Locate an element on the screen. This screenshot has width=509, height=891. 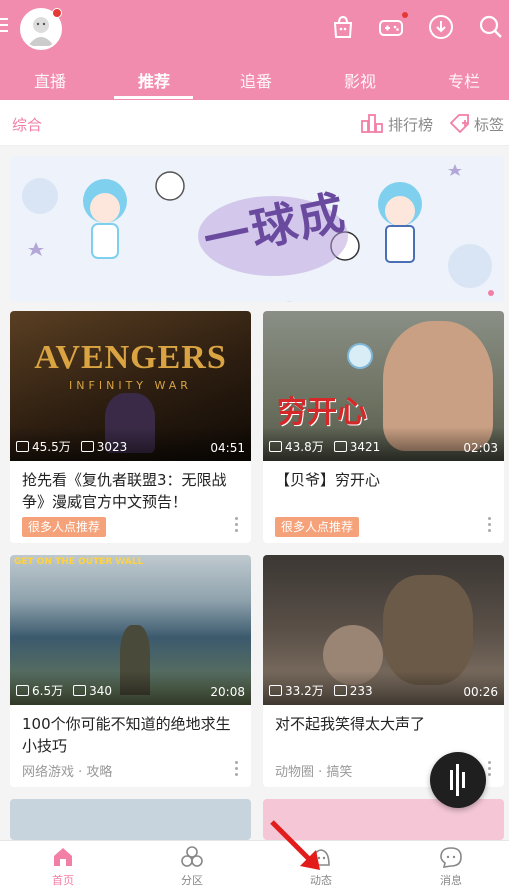
nav-home: 首页 is located at coordinates (63, 866).